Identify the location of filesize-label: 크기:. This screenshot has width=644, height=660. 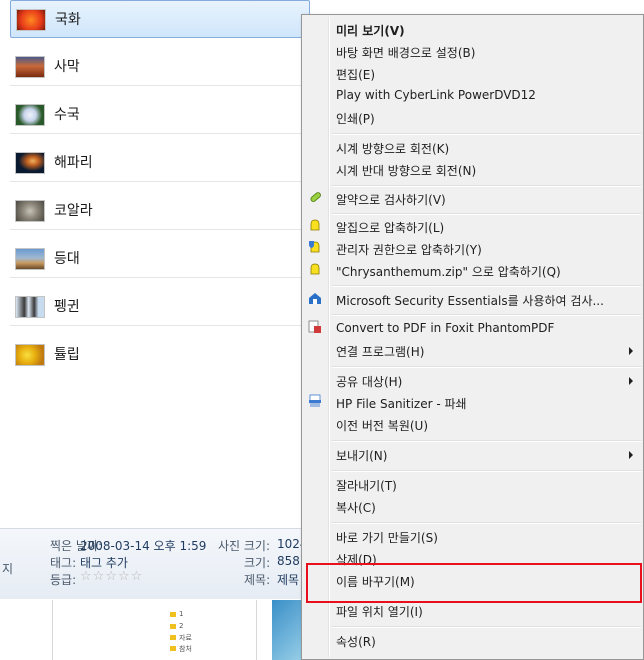
(257, 563).